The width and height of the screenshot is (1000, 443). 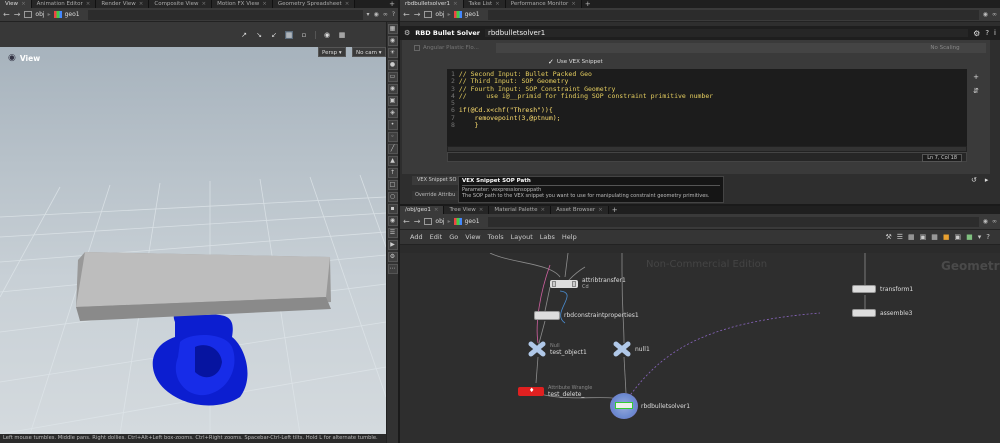 I want to click on tab-override-attributes: Override Attribu, so click(x=435, y=195).